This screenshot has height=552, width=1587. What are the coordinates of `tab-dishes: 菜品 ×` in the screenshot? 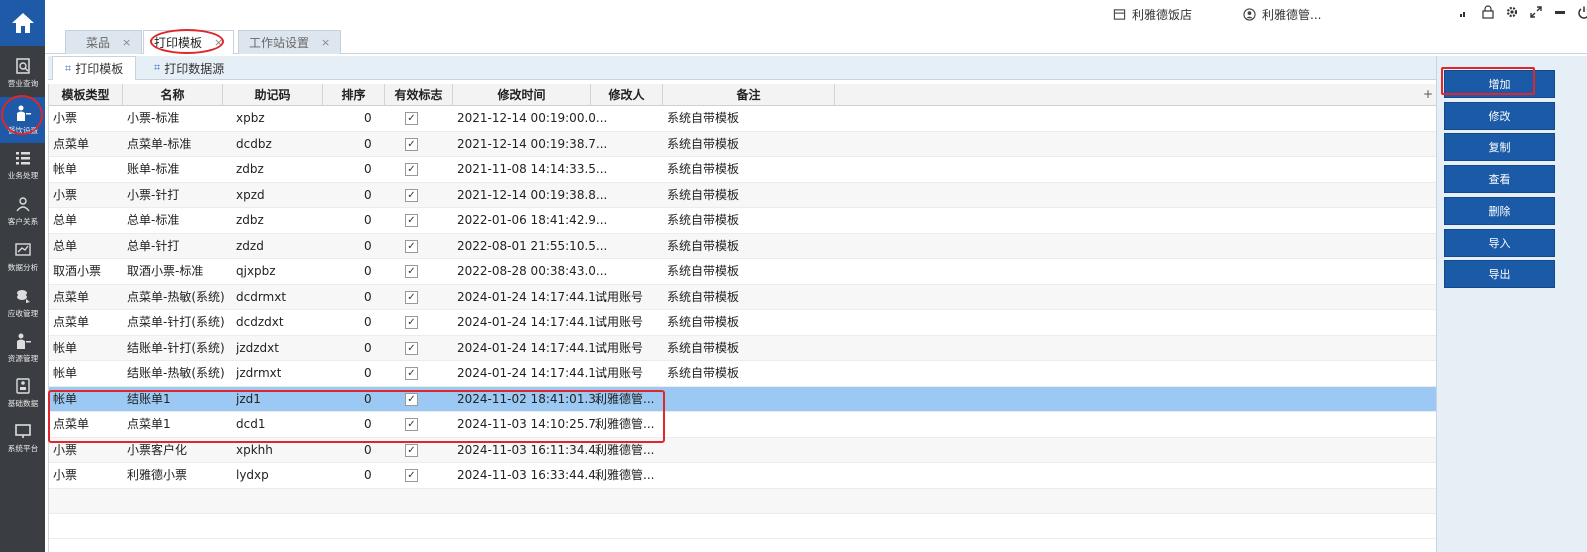 It's located at (104, 42).